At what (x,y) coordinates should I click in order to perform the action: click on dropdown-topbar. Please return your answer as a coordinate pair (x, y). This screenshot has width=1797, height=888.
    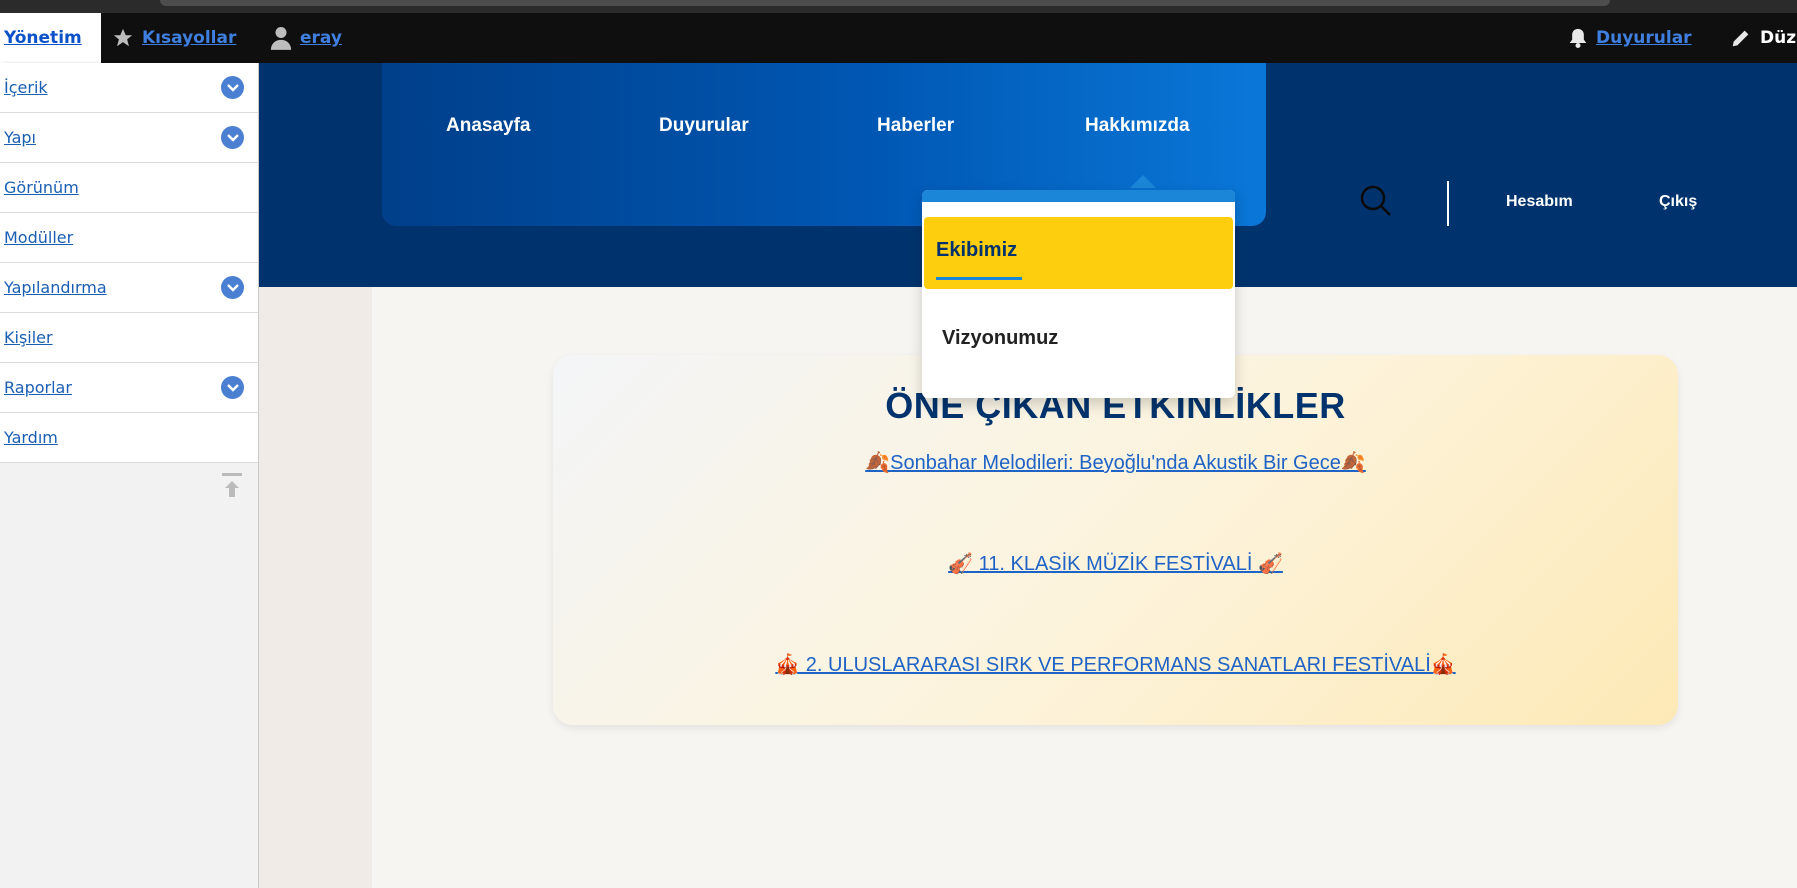
    Looking at the image, I should click on (1078, 196).